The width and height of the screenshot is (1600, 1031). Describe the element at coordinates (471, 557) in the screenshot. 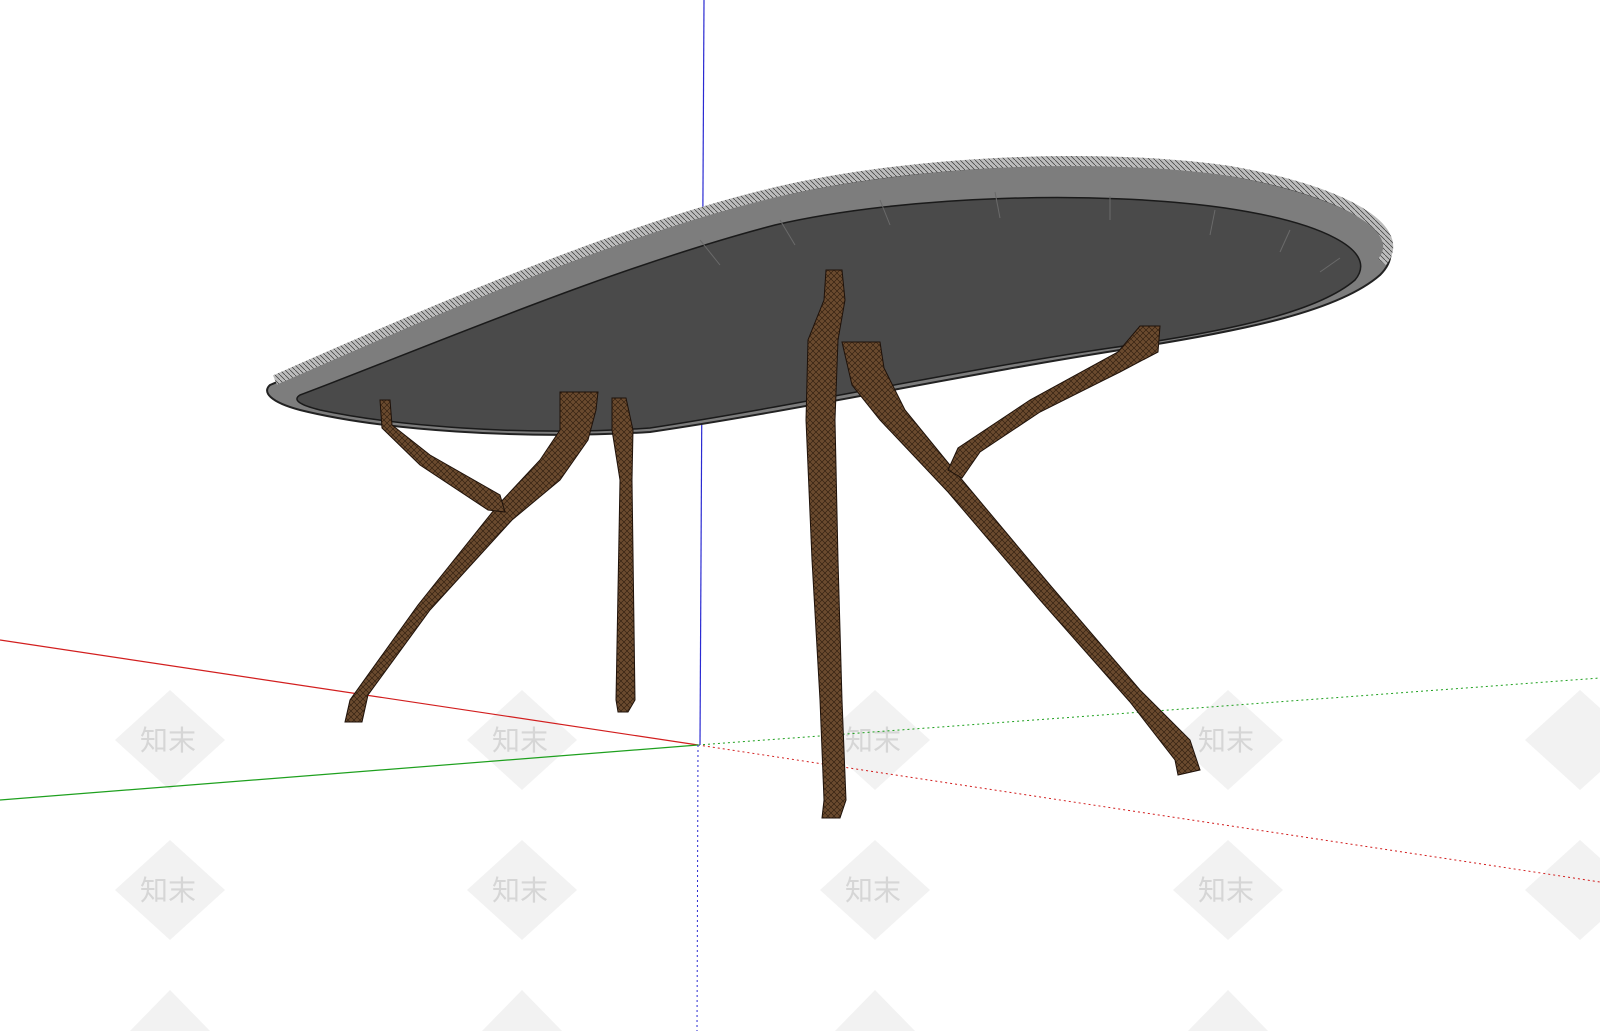

I see `table-leg-front-left` at that location.